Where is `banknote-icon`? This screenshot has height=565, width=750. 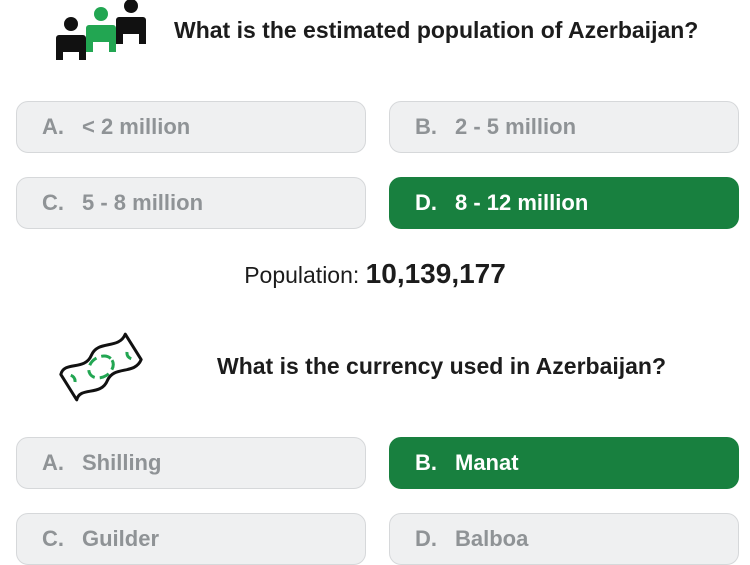
banknote-icon is located at coordinates (101, 369).